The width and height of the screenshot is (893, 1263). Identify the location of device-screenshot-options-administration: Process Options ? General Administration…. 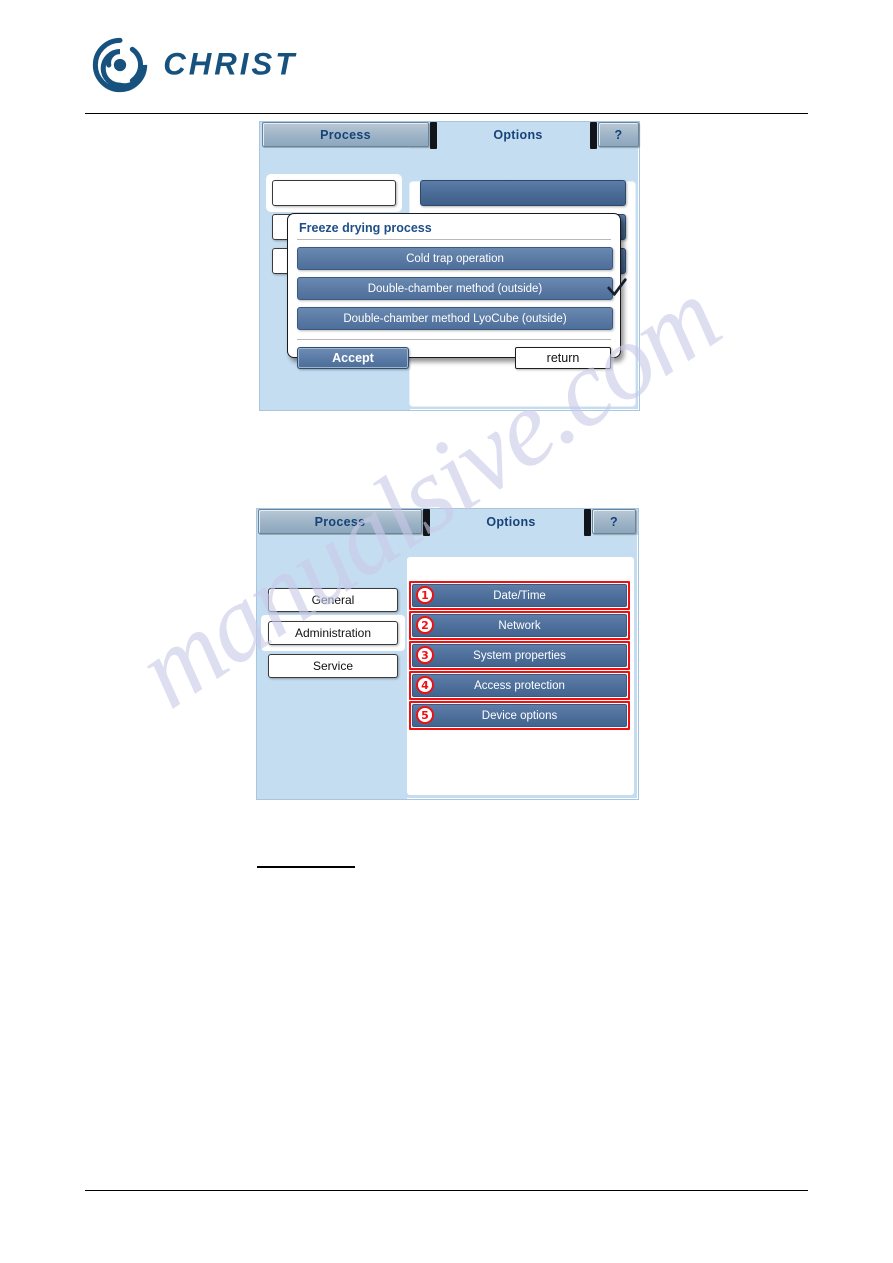
(447, 654).